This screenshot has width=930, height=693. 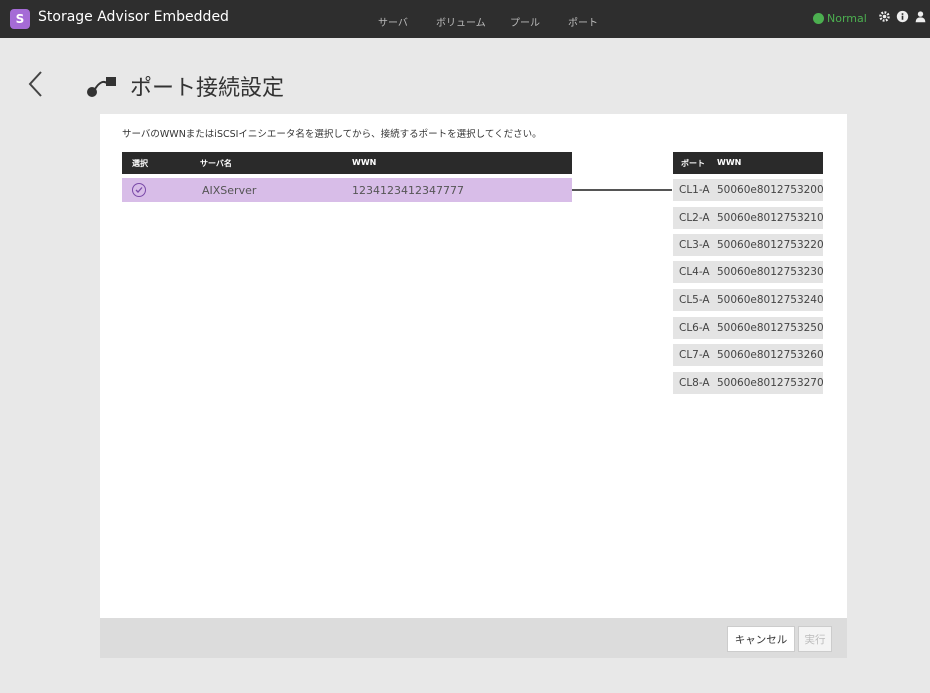 I want to click on port-connection-icon, so click(x=102, y=87).